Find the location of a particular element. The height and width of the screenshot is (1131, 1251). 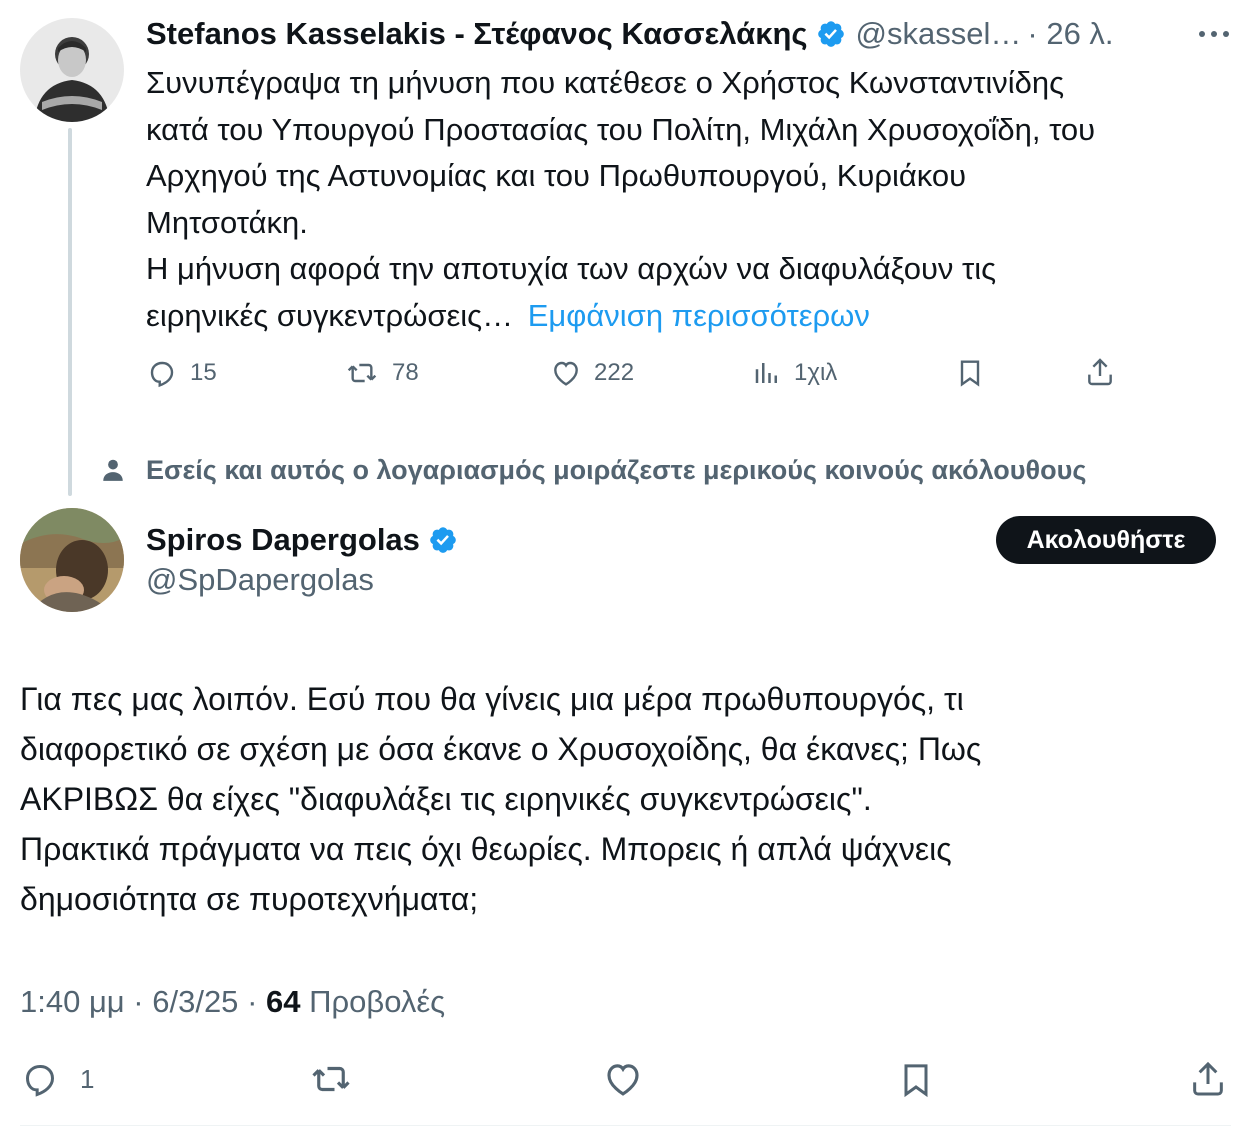

thread-connector-line is located at coordinates (70, 312).